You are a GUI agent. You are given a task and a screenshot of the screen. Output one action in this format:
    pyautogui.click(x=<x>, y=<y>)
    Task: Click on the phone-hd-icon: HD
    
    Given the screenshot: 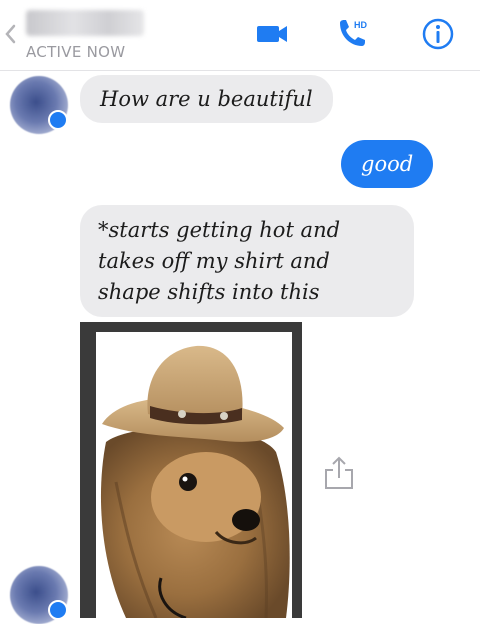 What is the action you would take?
    pyautogui.click(x=352, y=34)
    